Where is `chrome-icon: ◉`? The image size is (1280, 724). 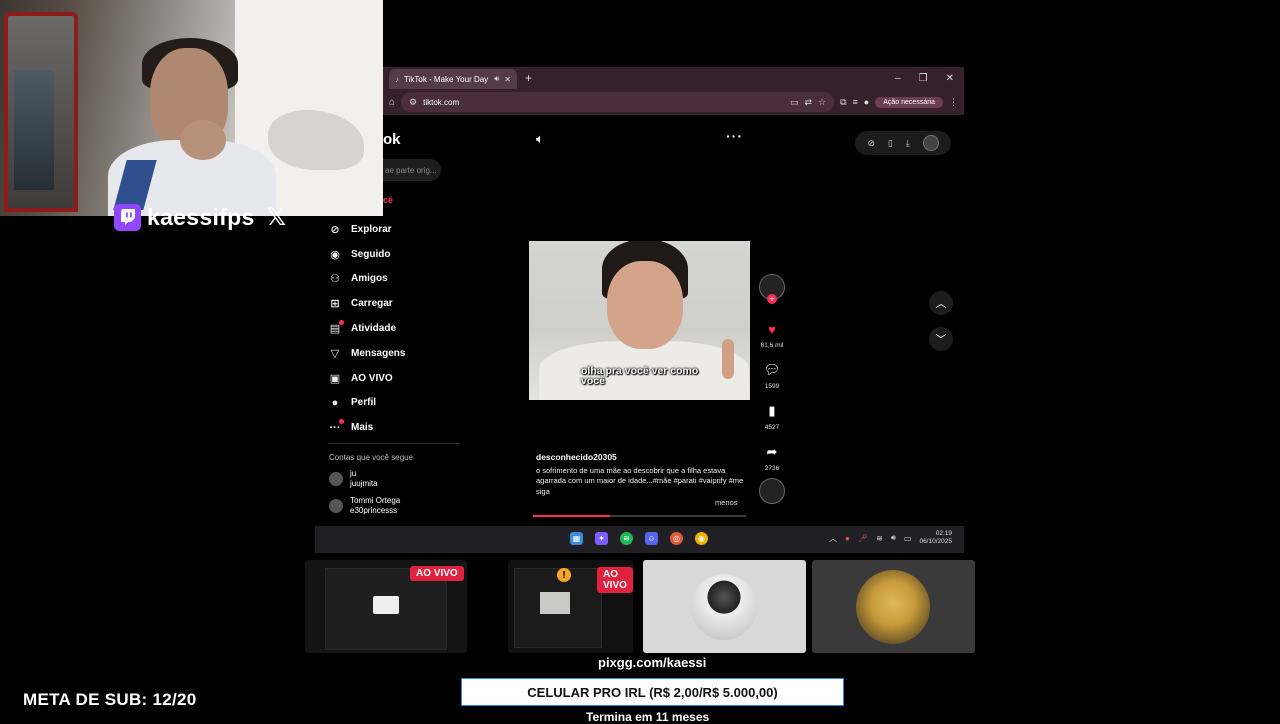 chrome-icon: ◉ is located at coordinates (701, 538).